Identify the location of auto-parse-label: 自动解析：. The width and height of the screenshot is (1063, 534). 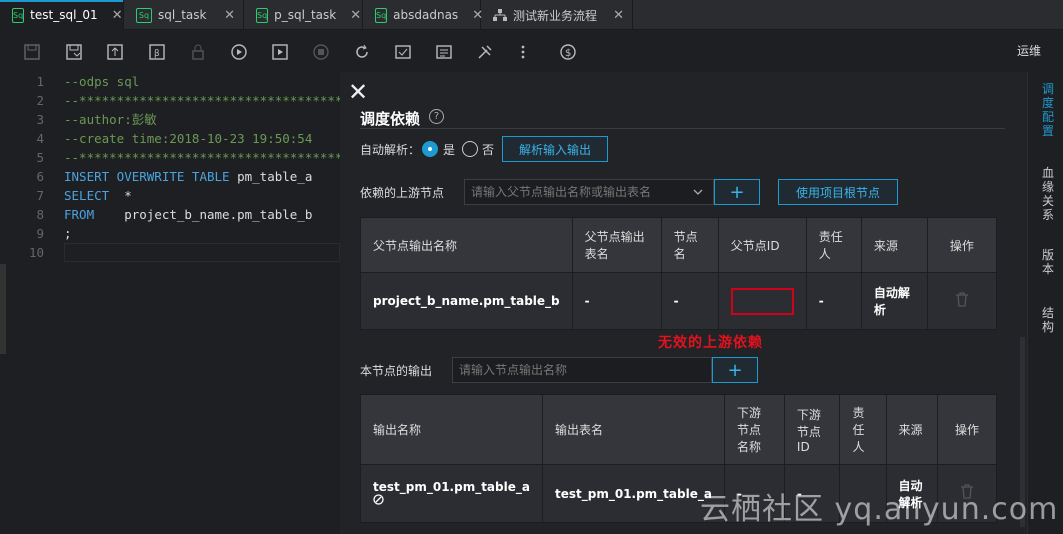
(390, 150).